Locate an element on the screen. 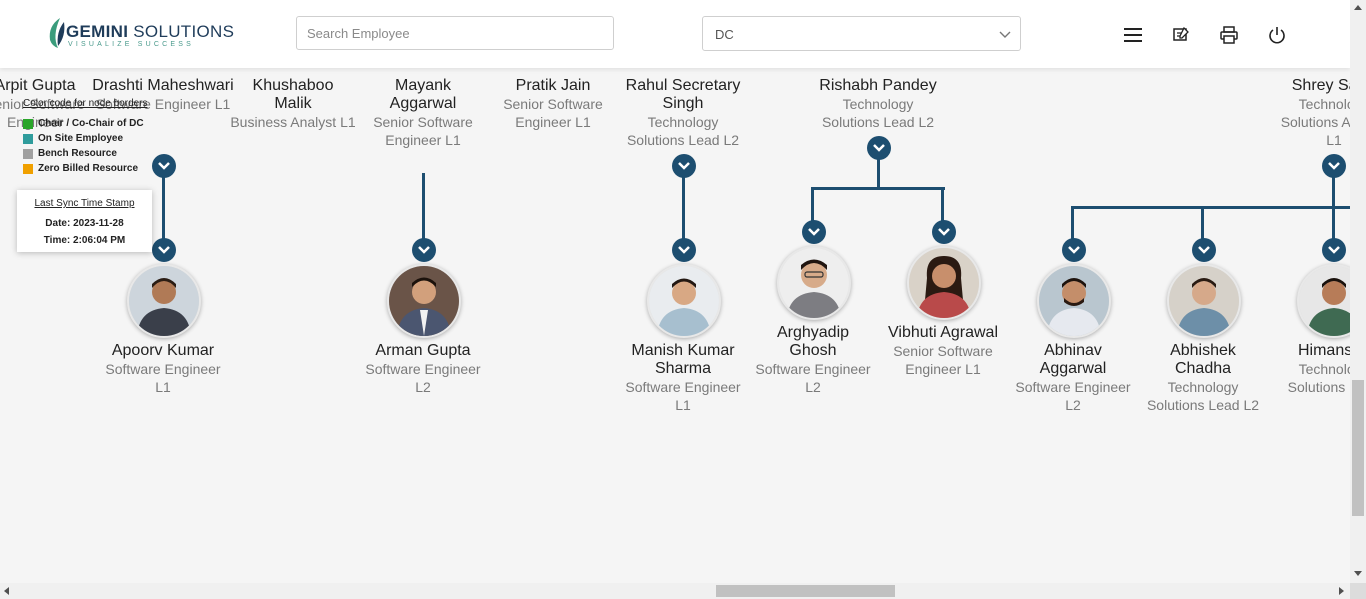 Image resolution: width=1366 pixels, height=599 pixels. department-select: DC is located at coordinates (861, 33).